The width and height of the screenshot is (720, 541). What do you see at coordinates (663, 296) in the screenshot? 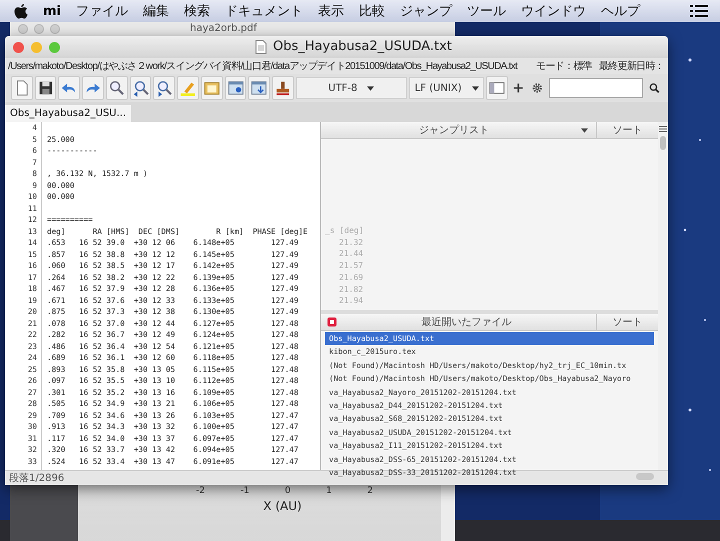
I see `scrollbar` at bounding box center [663, 296].